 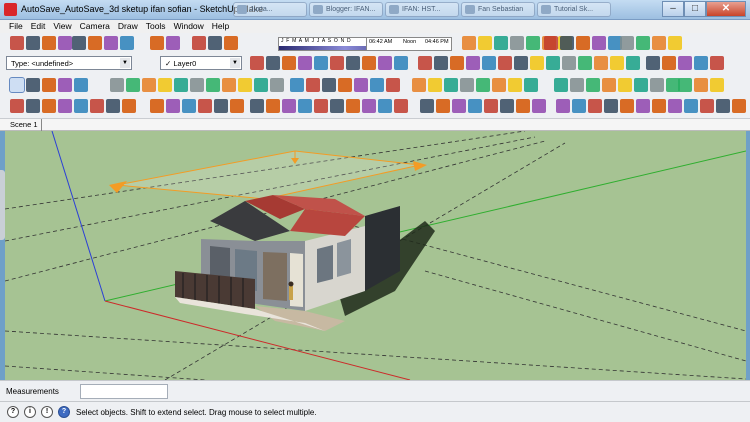 I want to click on background-tab: Fan Sebastian, so click(x=498, y=9).